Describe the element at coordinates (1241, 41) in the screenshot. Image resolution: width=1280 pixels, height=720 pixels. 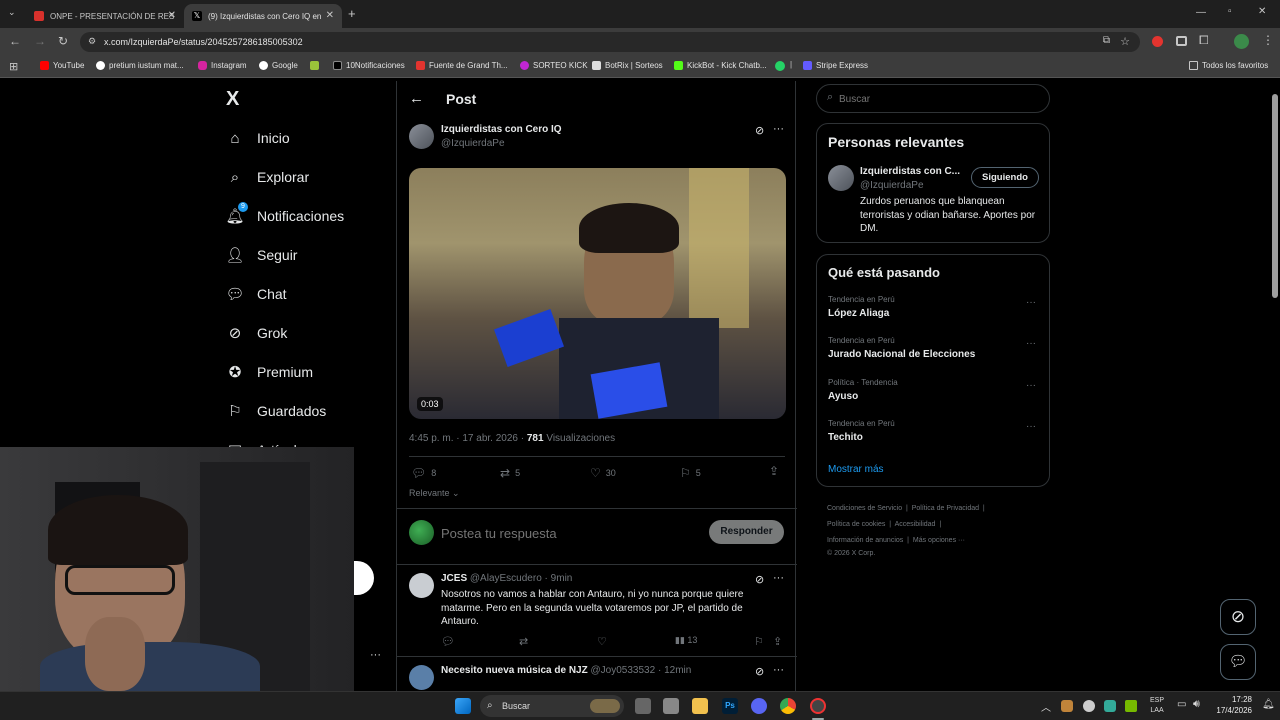
I see `profile-avatar` at that location.